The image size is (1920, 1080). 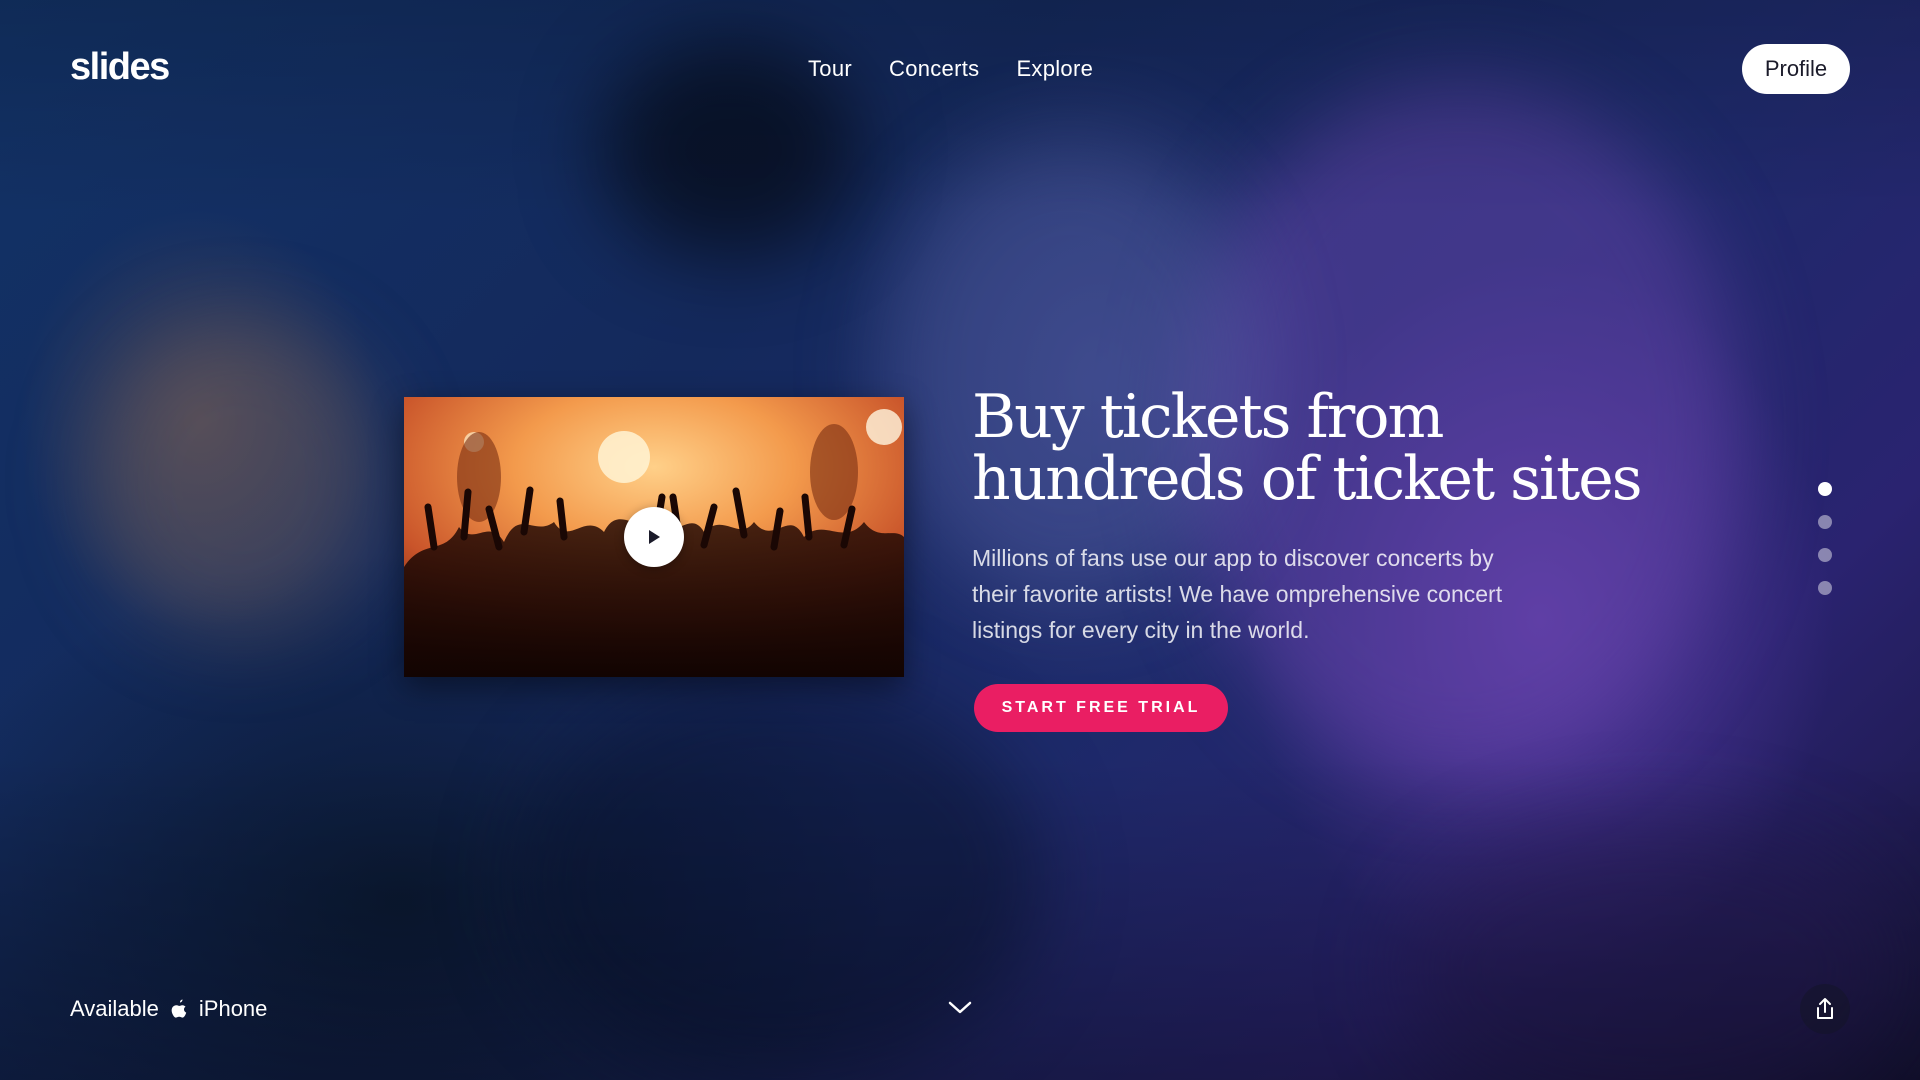 I want to click on brand-logo: slides, so click(x=120, y=67).